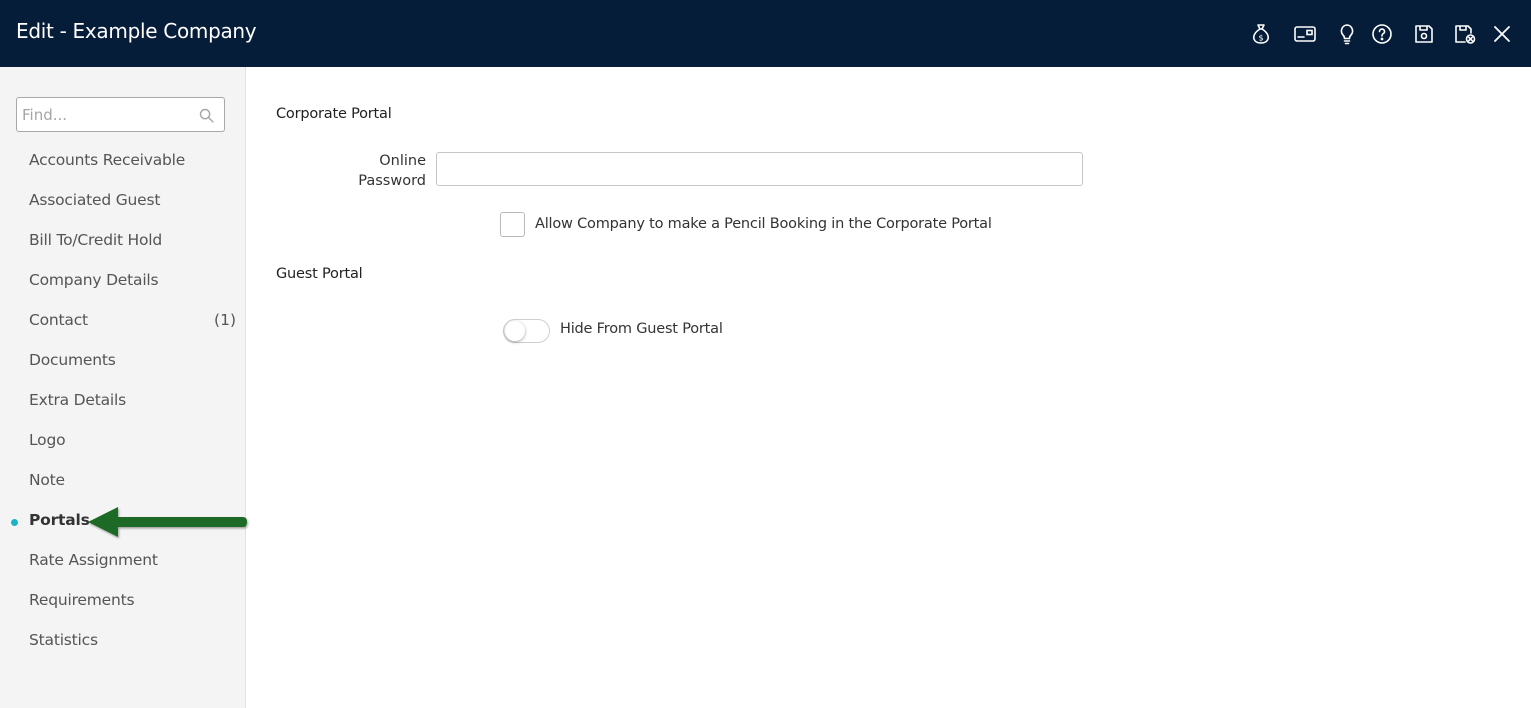  I want to click on find-field, so click(120, 114).